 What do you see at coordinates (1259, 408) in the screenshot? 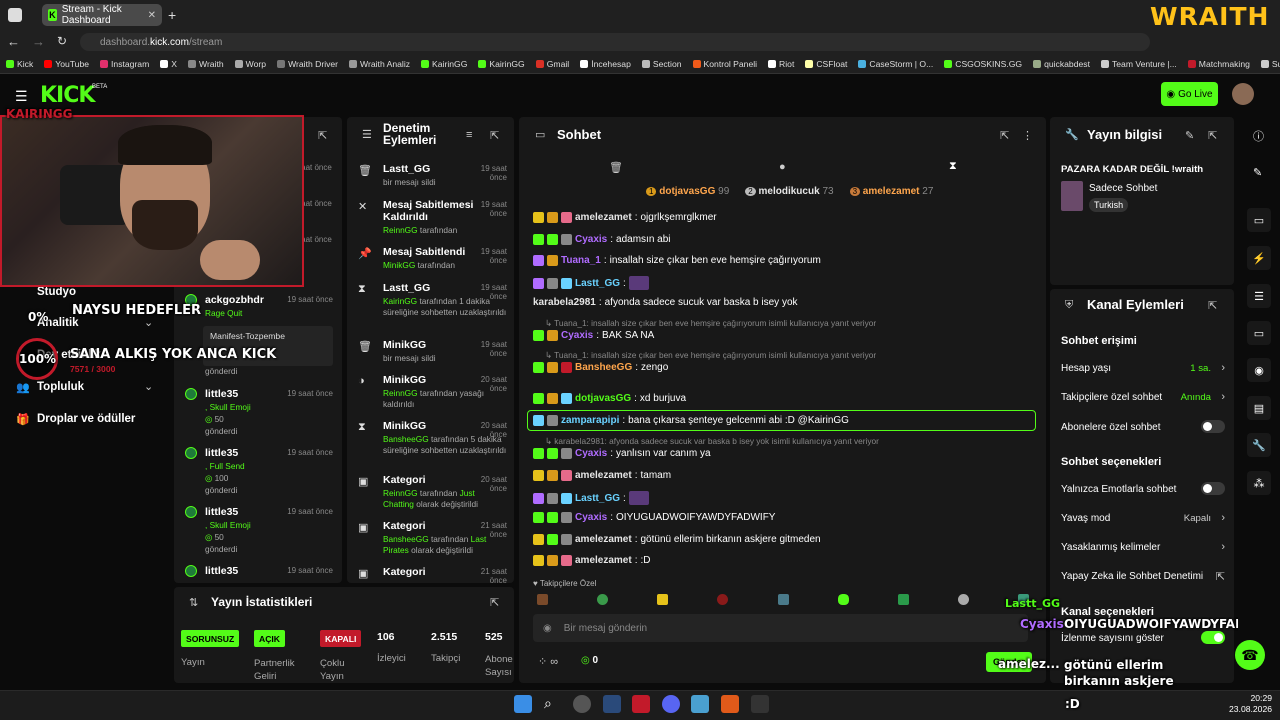
I see `stats-icon: ▤` at bounding box center [1259, 408].